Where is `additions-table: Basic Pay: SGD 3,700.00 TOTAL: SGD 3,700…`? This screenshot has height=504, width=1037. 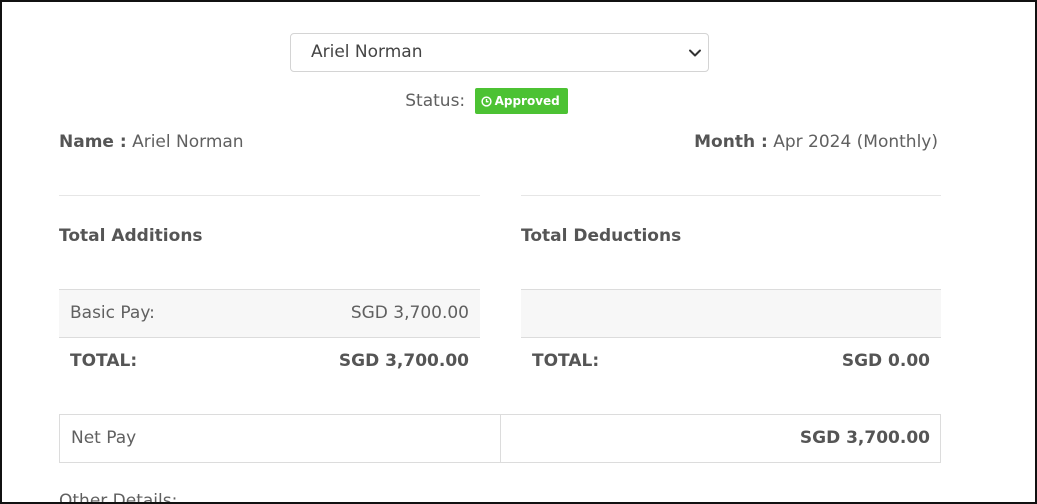
additions-table: Basic Pay: SGD 3,700.00 TOTAL: SGD 3,700… is located at coordinates (269, 337).